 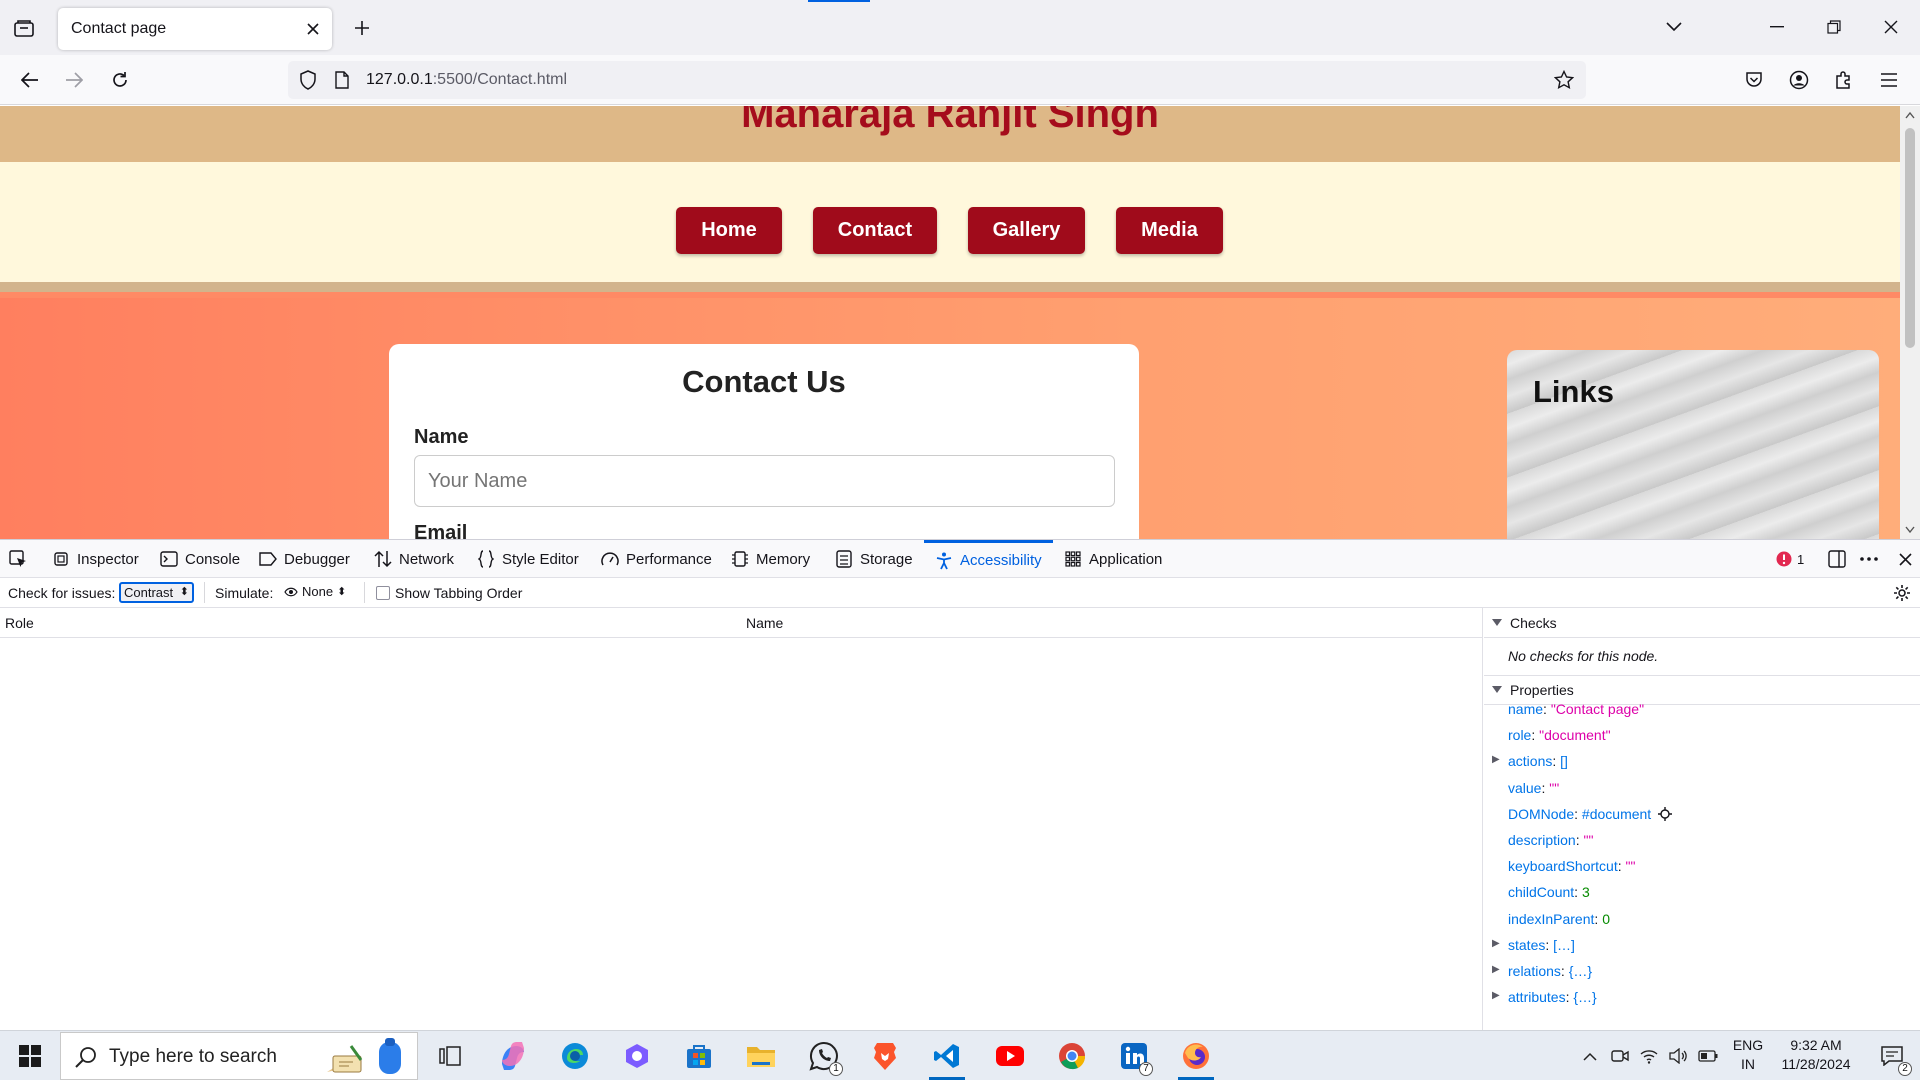 I want to click on tray-meet-now, so click(x=1620, y=1056).